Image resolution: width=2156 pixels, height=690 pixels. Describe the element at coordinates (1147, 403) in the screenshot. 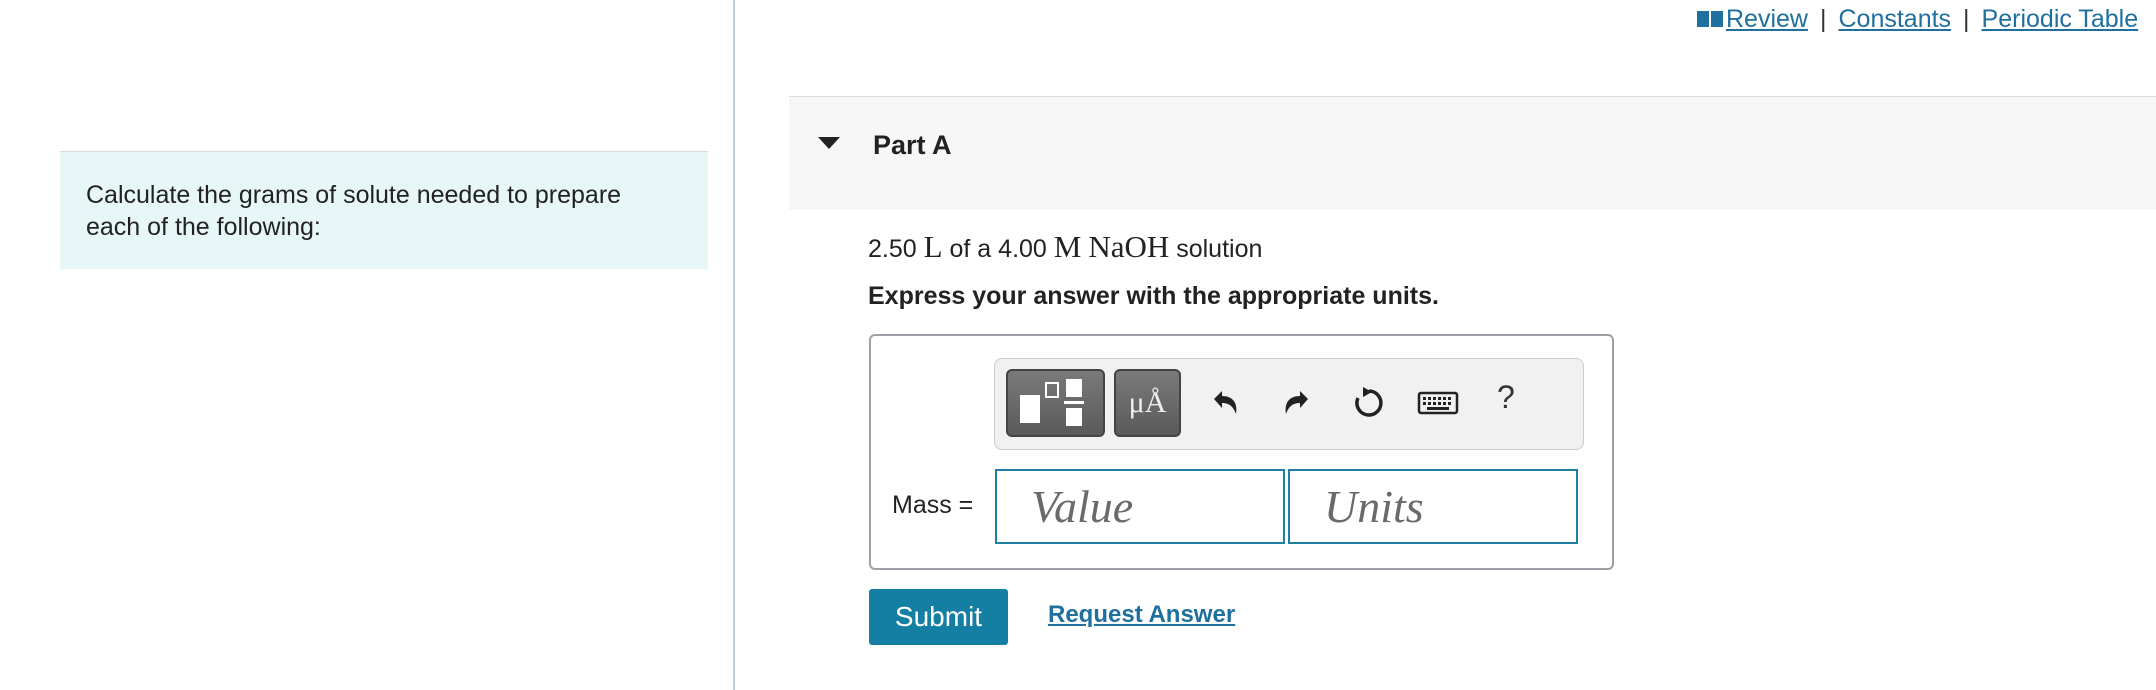

I see `units-symbols-button: μÅ` at that location.